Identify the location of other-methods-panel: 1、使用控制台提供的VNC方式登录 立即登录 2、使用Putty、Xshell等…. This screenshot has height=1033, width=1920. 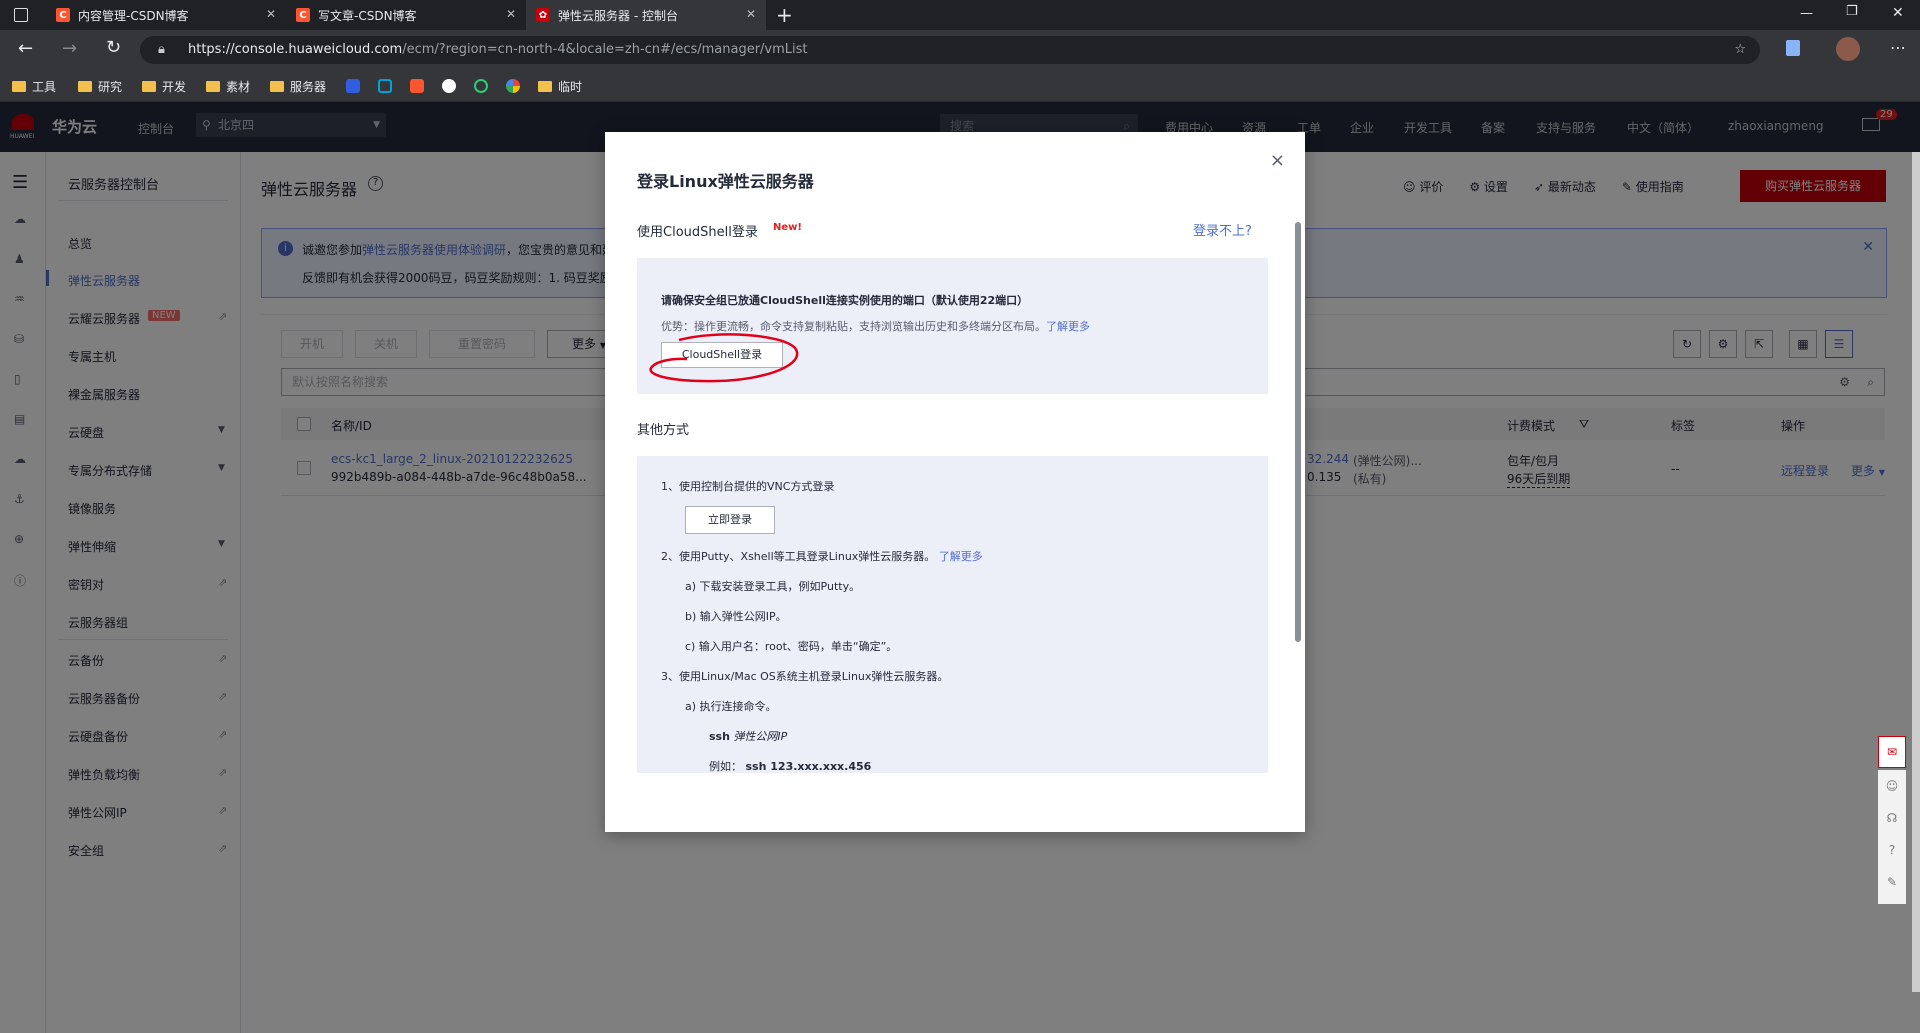
(952, 614).